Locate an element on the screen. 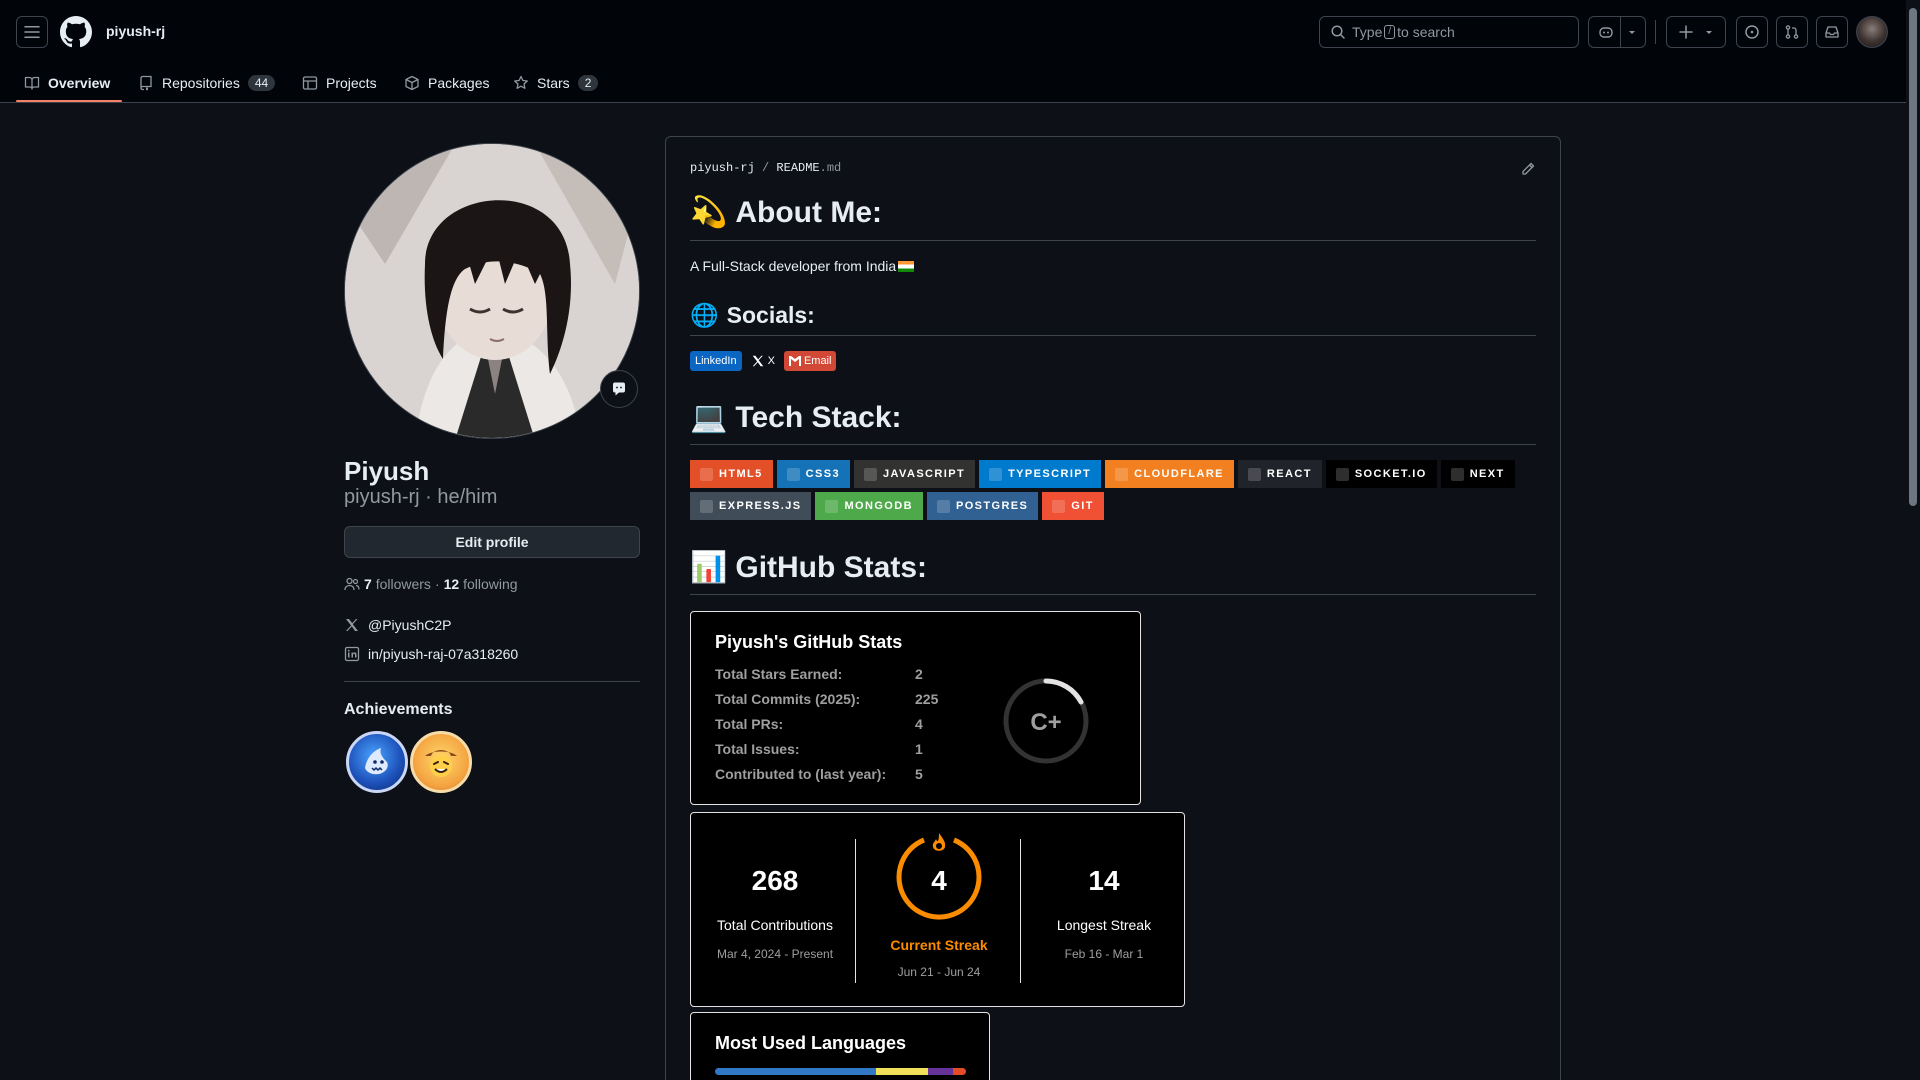  language-segment is located at coordinates (795, 1071).